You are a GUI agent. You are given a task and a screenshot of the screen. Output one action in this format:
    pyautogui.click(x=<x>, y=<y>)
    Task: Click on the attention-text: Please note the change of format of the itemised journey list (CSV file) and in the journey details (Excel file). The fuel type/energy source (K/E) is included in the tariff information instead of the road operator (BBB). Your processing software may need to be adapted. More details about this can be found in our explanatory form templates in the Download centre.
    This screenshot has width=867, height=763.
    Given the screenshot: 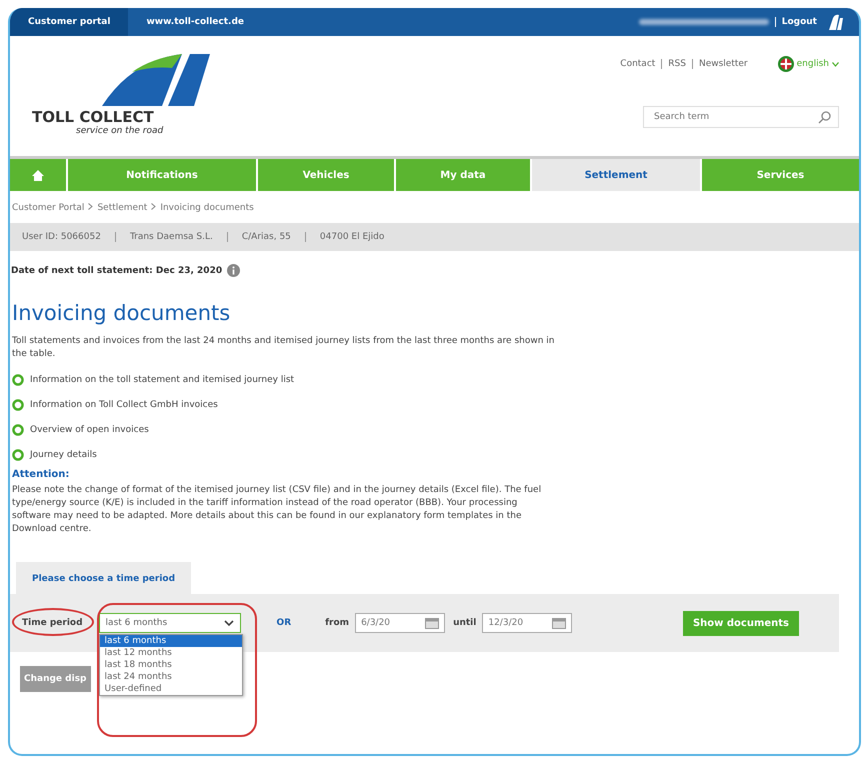 What is the action you would take?
    pyautogui.click(x=276, y=510)
    